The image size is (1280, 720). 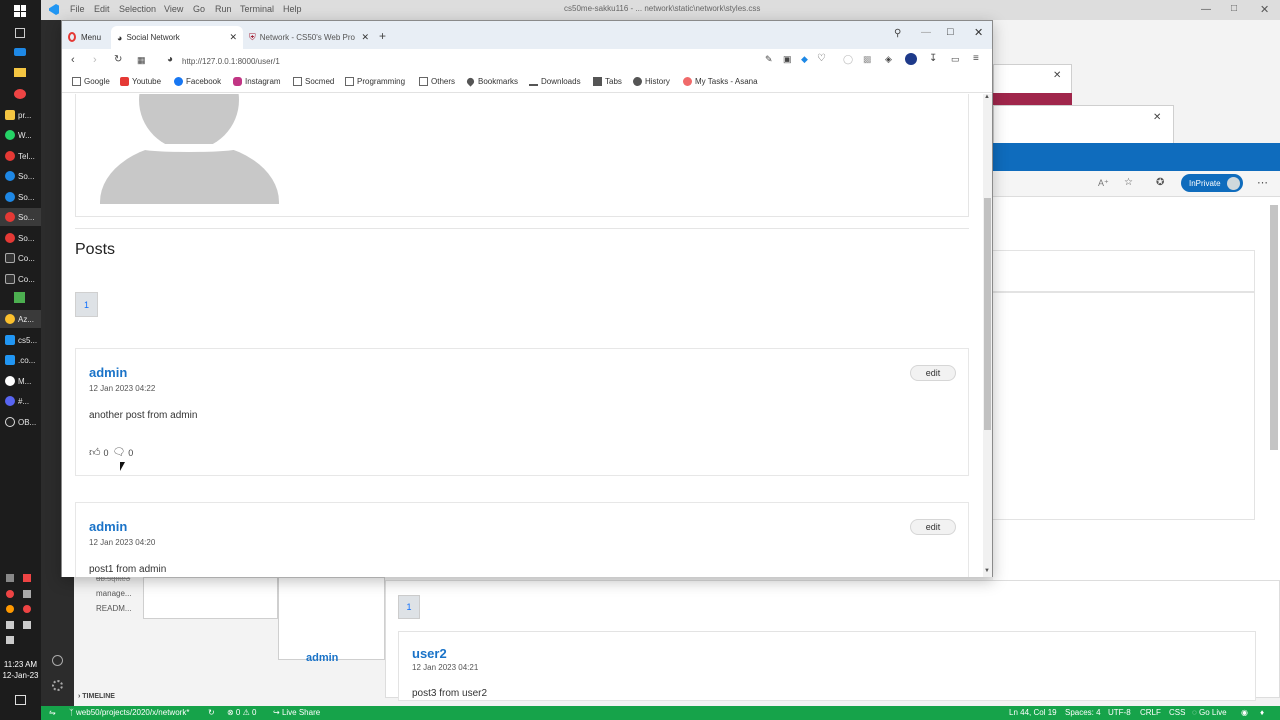 I want to click on remote-icon: ⇋, so click(x=52, y=712).